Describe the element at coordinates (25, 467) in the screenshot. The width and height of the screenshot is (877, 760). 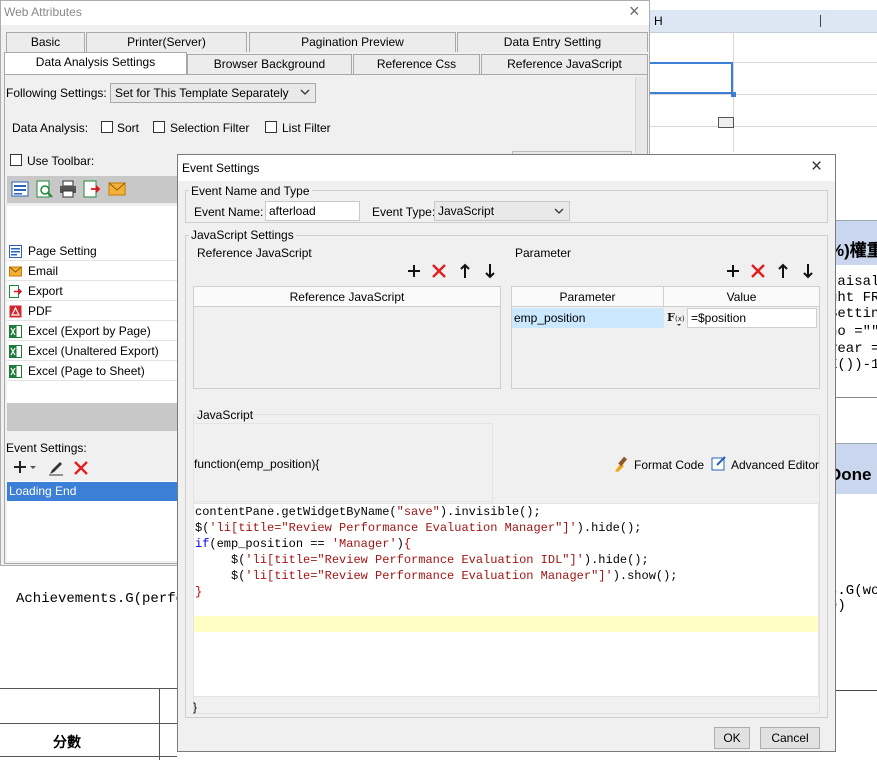
I see `add-event-icon` at that location.